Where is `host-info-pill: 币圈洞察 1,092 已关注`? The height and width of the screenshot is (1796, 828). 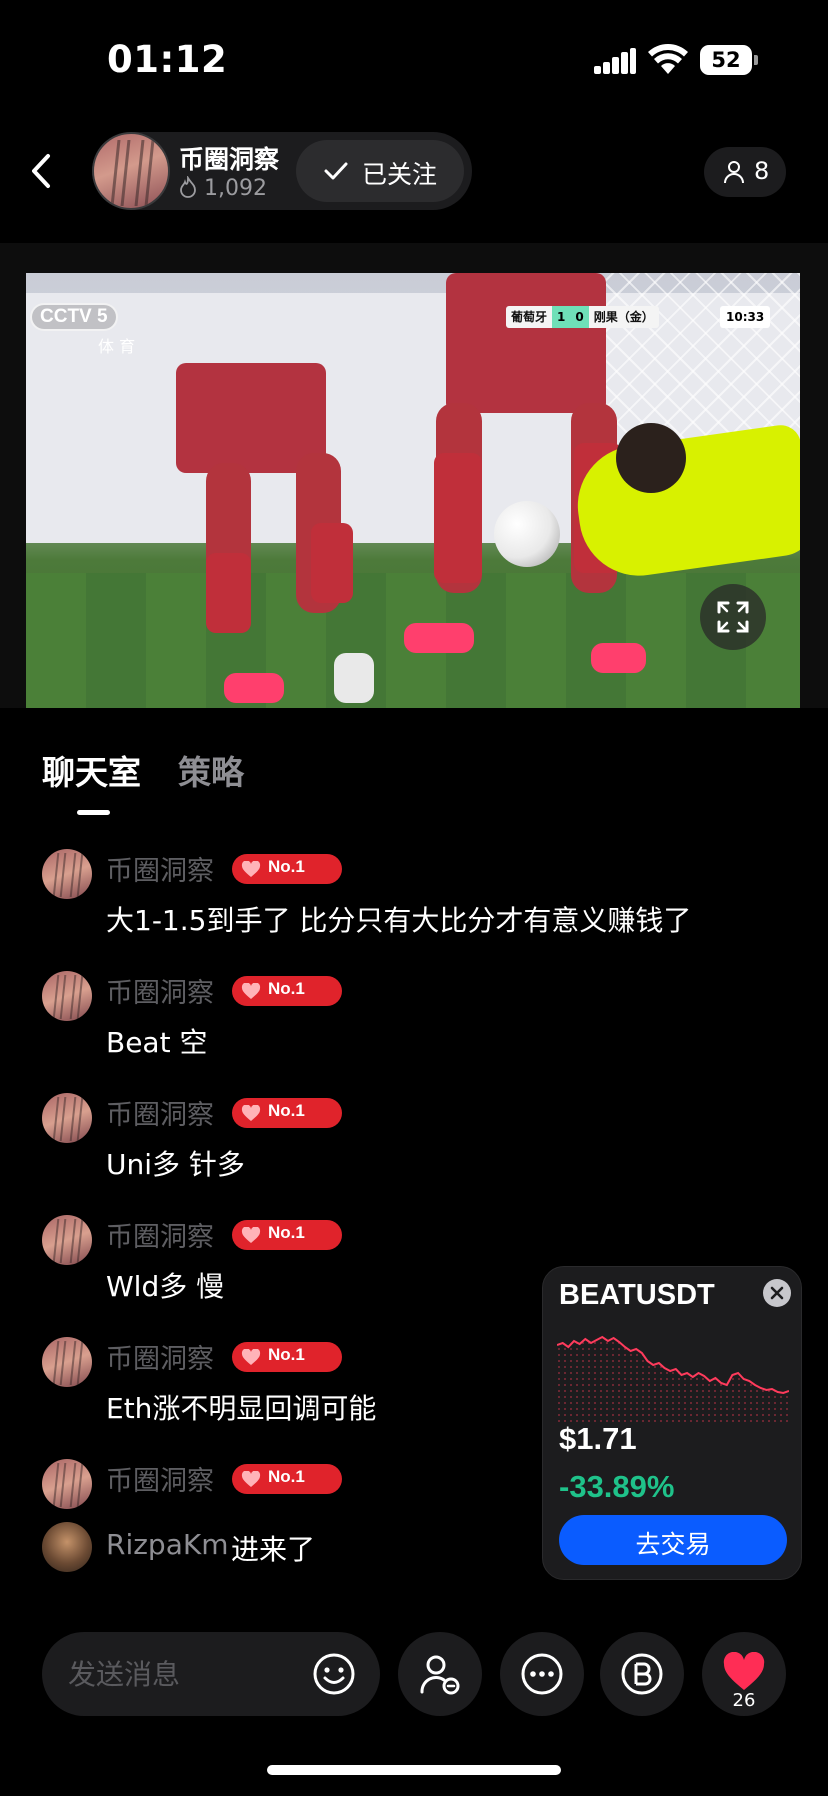
host-info-pill: 币圈洞察 1,092 已关注 is located at coordinates (282, 171).